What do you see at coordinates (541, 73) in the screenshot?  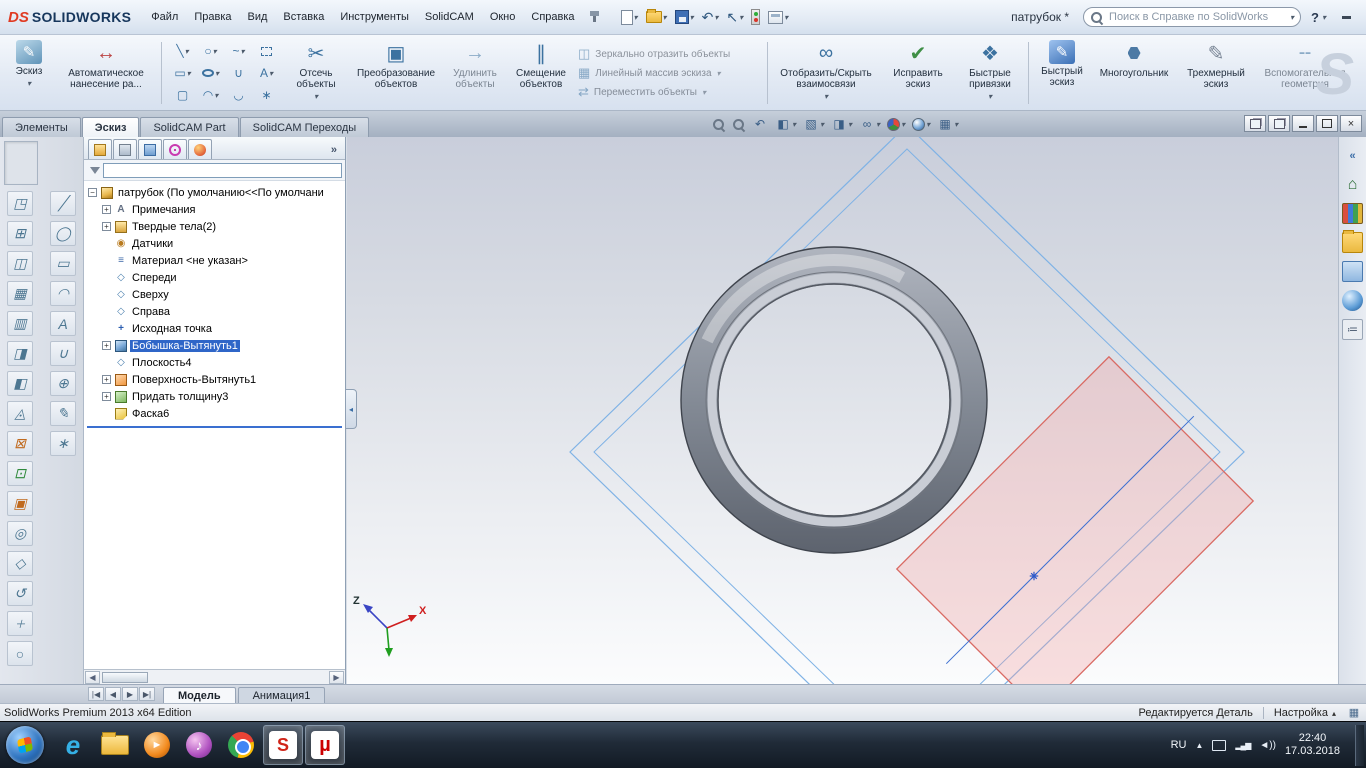 I see `offset-entities-button: ∥ Смещение объектов` at bounding box center [541, 73].